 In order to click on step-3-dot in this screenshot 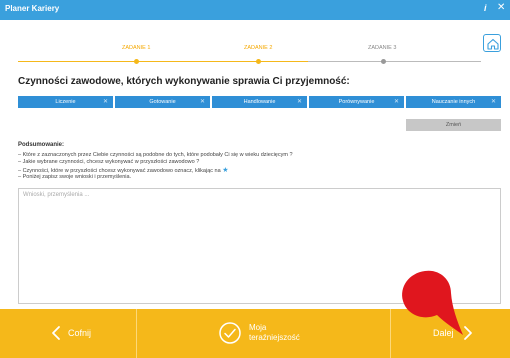, I will do `click(383, 61)`.